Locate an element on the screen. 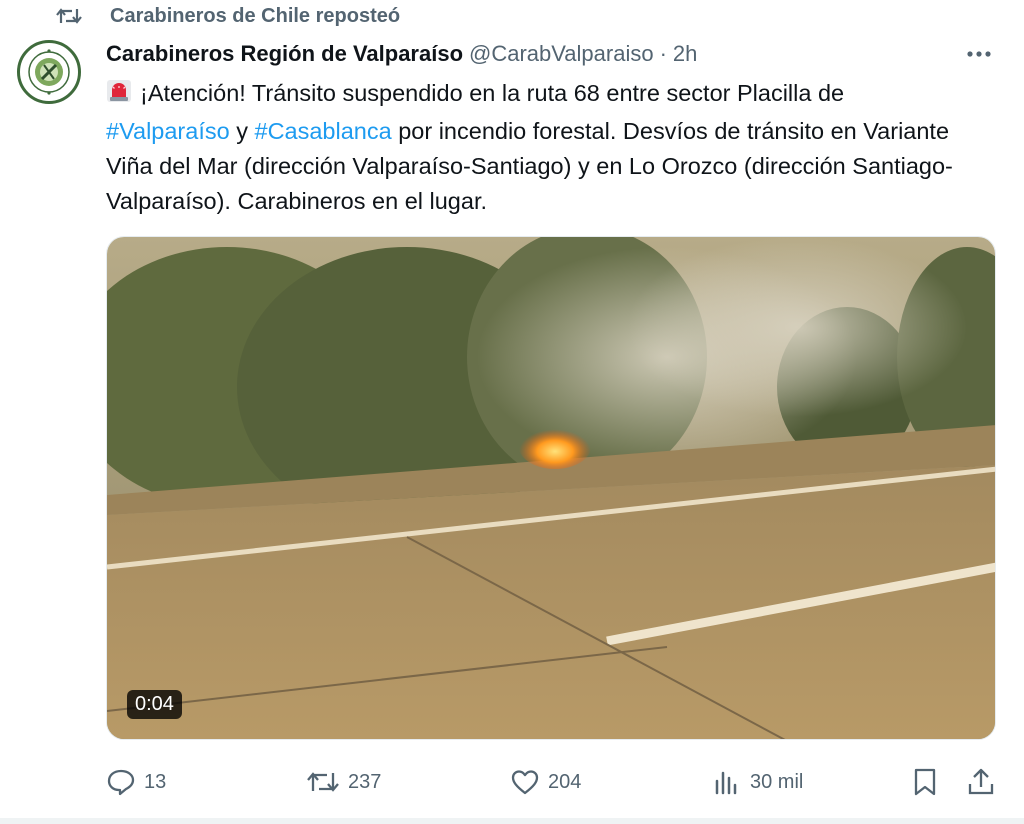 This screenshot has width=1024, height=824. like-button: 204 is located at coordinates (545, 782).